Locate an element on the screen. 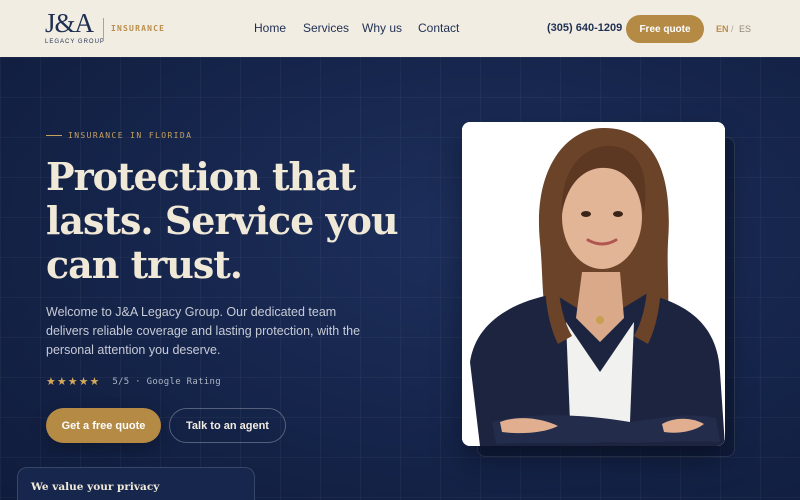  logo-divider is located at coordinates (103, 29).